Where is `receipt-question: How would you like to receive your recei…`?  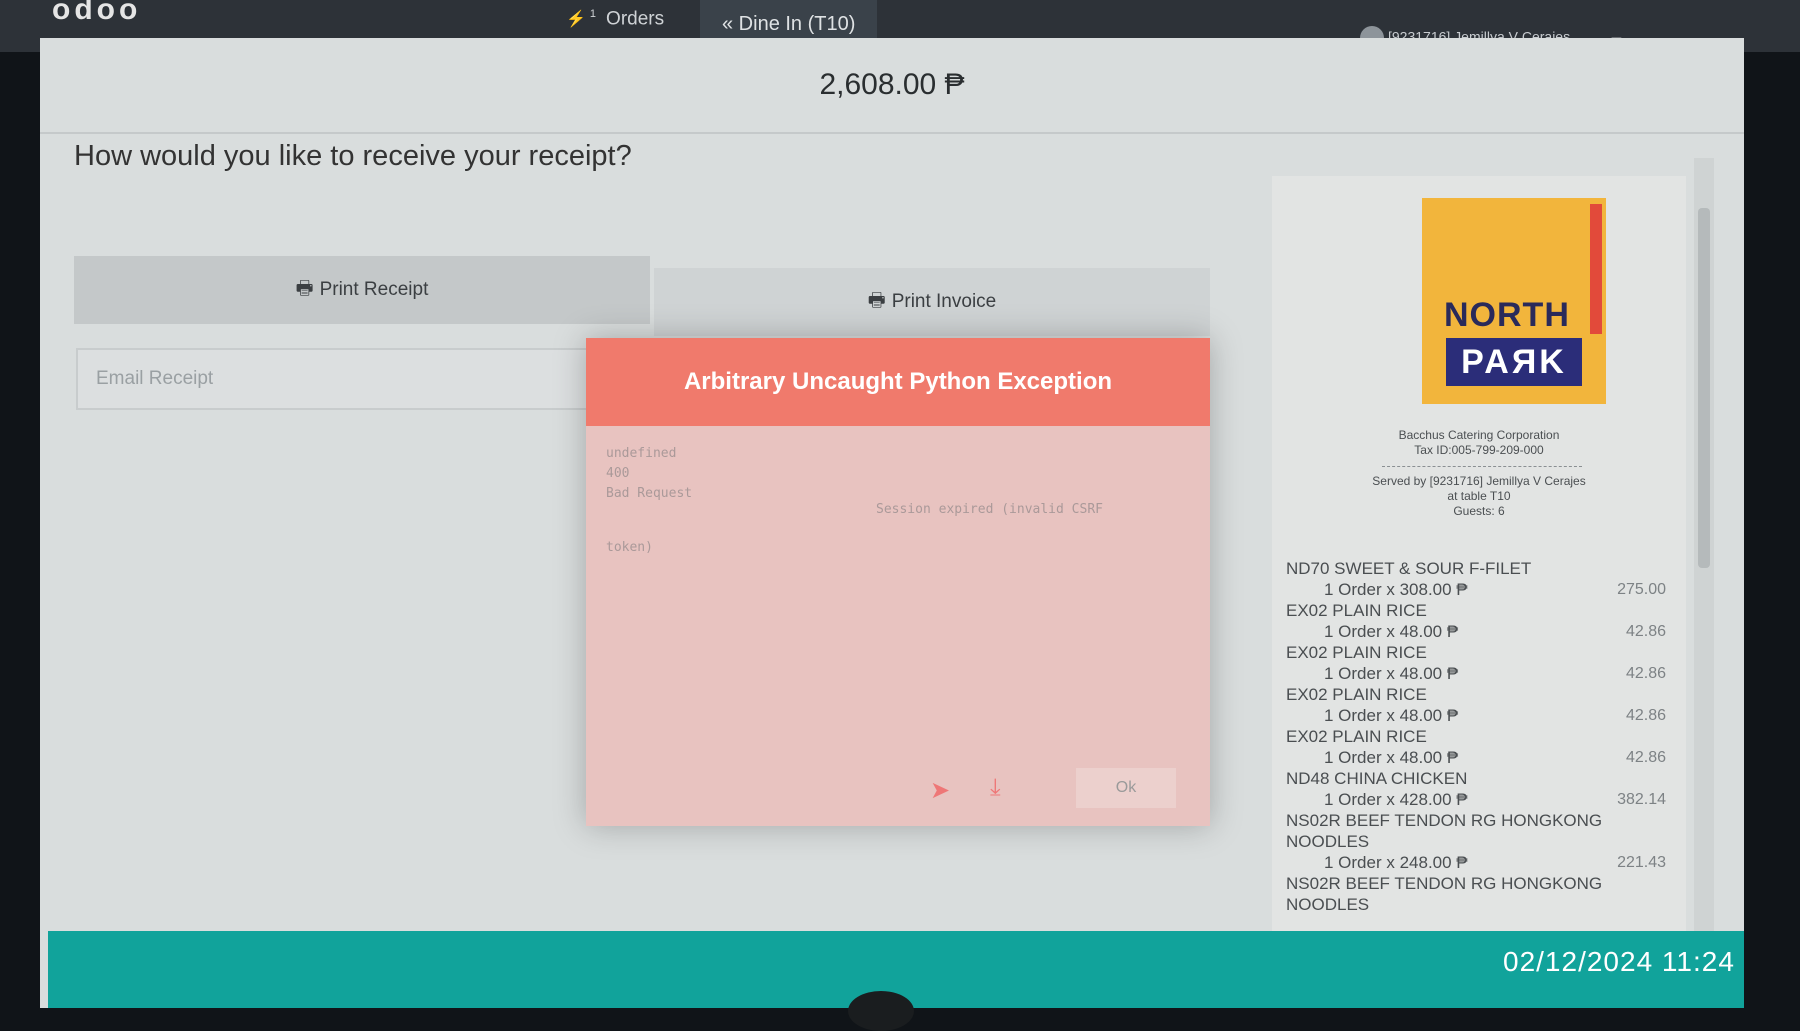
receipt-question: How would you like to receive your recei… is located at coordinates (353, 156).